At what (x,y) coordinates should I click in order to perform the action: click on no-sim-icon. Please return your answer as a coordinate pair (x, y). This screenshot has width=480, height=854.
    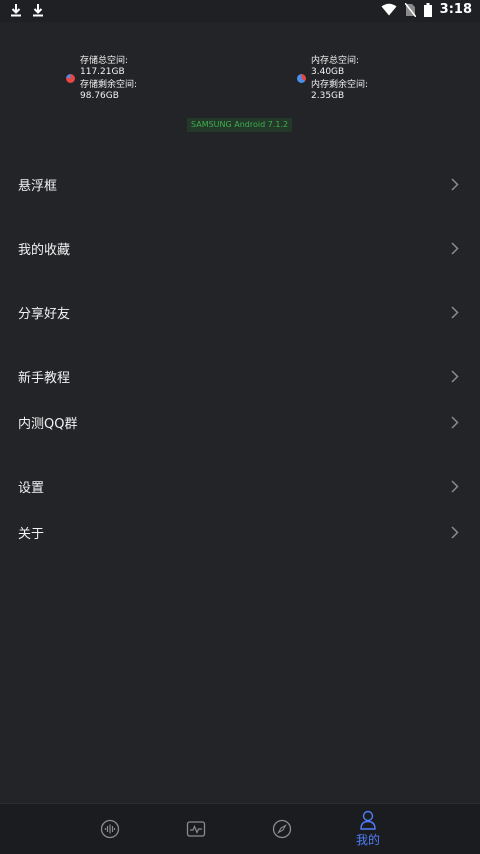
    Looking at the image, I should click on (410, 9).